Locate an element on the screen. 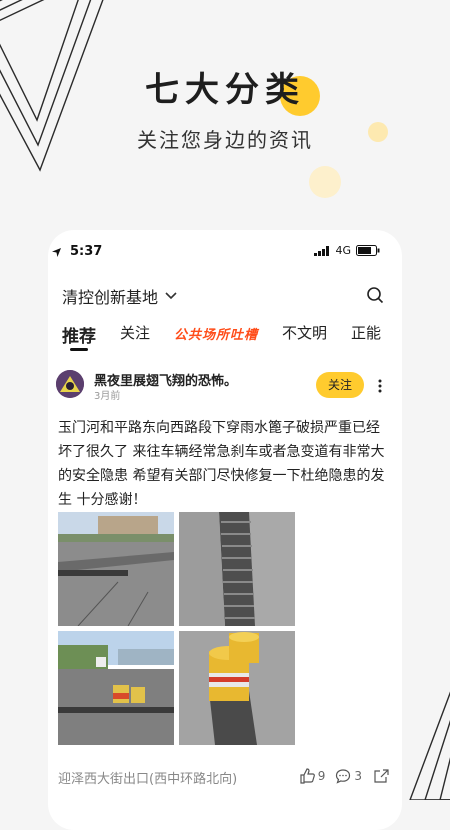  comment-icon is located at coordinates (343, 776).